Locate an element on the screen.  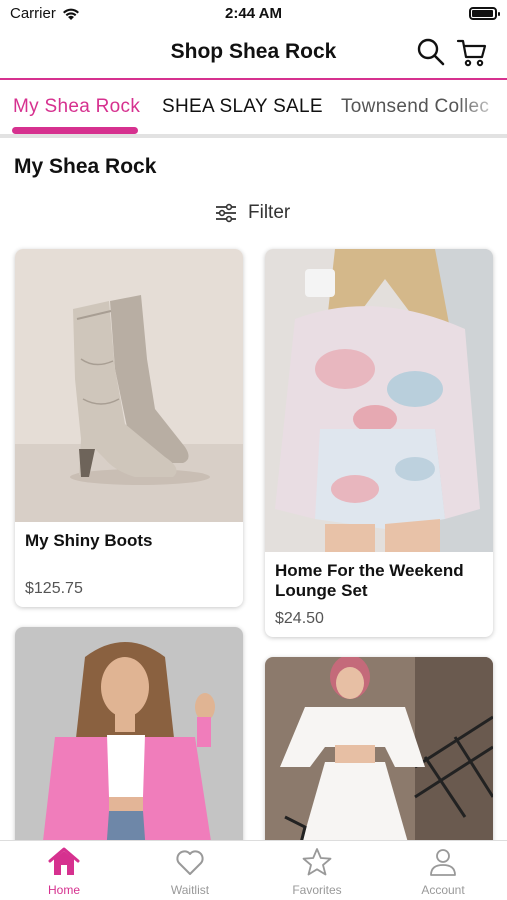
navigation-header: Shop Shea Rock is located at coordinates (253, 54).